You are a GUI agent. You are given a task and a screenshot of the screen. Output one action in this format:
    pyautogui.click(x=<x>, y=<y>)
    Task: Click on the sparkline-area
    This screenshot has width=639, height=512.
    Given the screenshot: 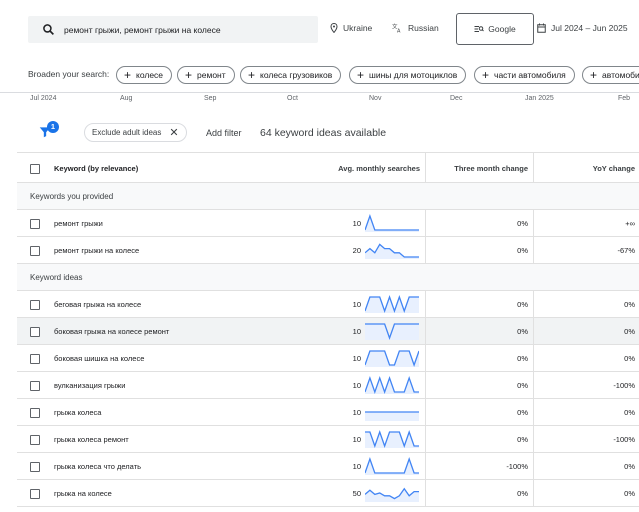 What is the action you would take?
    pyautogui.click(x=392, y=416)
    